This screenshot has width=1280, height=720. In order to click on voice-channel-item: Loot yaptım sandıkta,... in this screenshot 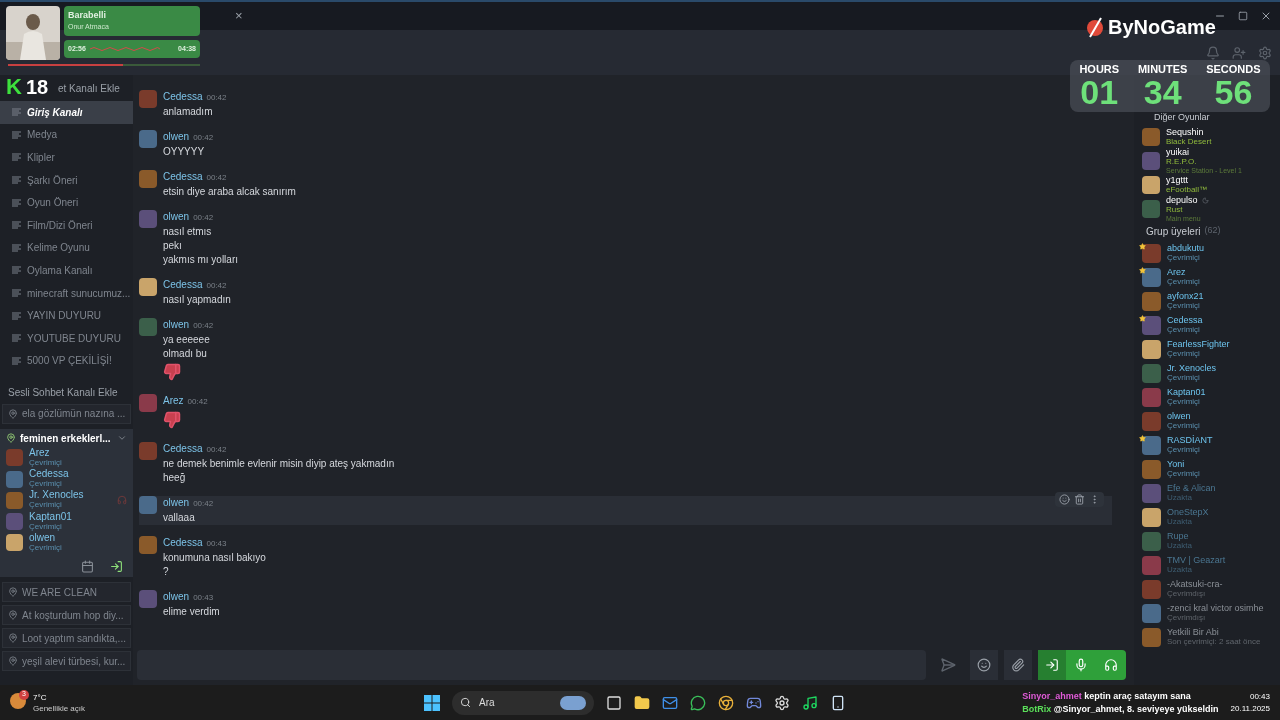, I will do `click(66, 638)`.